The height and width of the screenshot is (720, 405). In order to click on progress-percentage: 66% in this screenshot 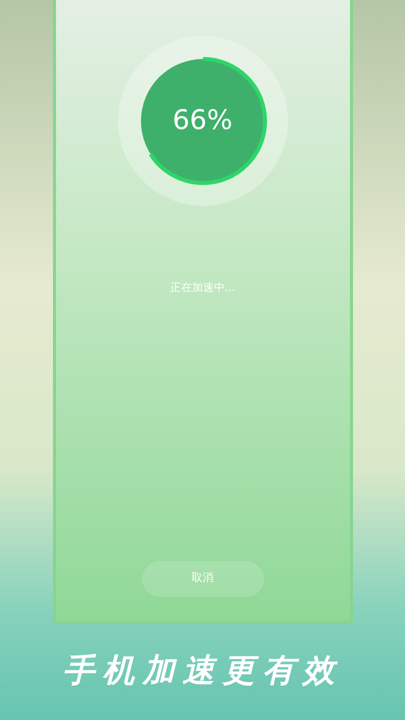, I will do `click(202, 121)`.